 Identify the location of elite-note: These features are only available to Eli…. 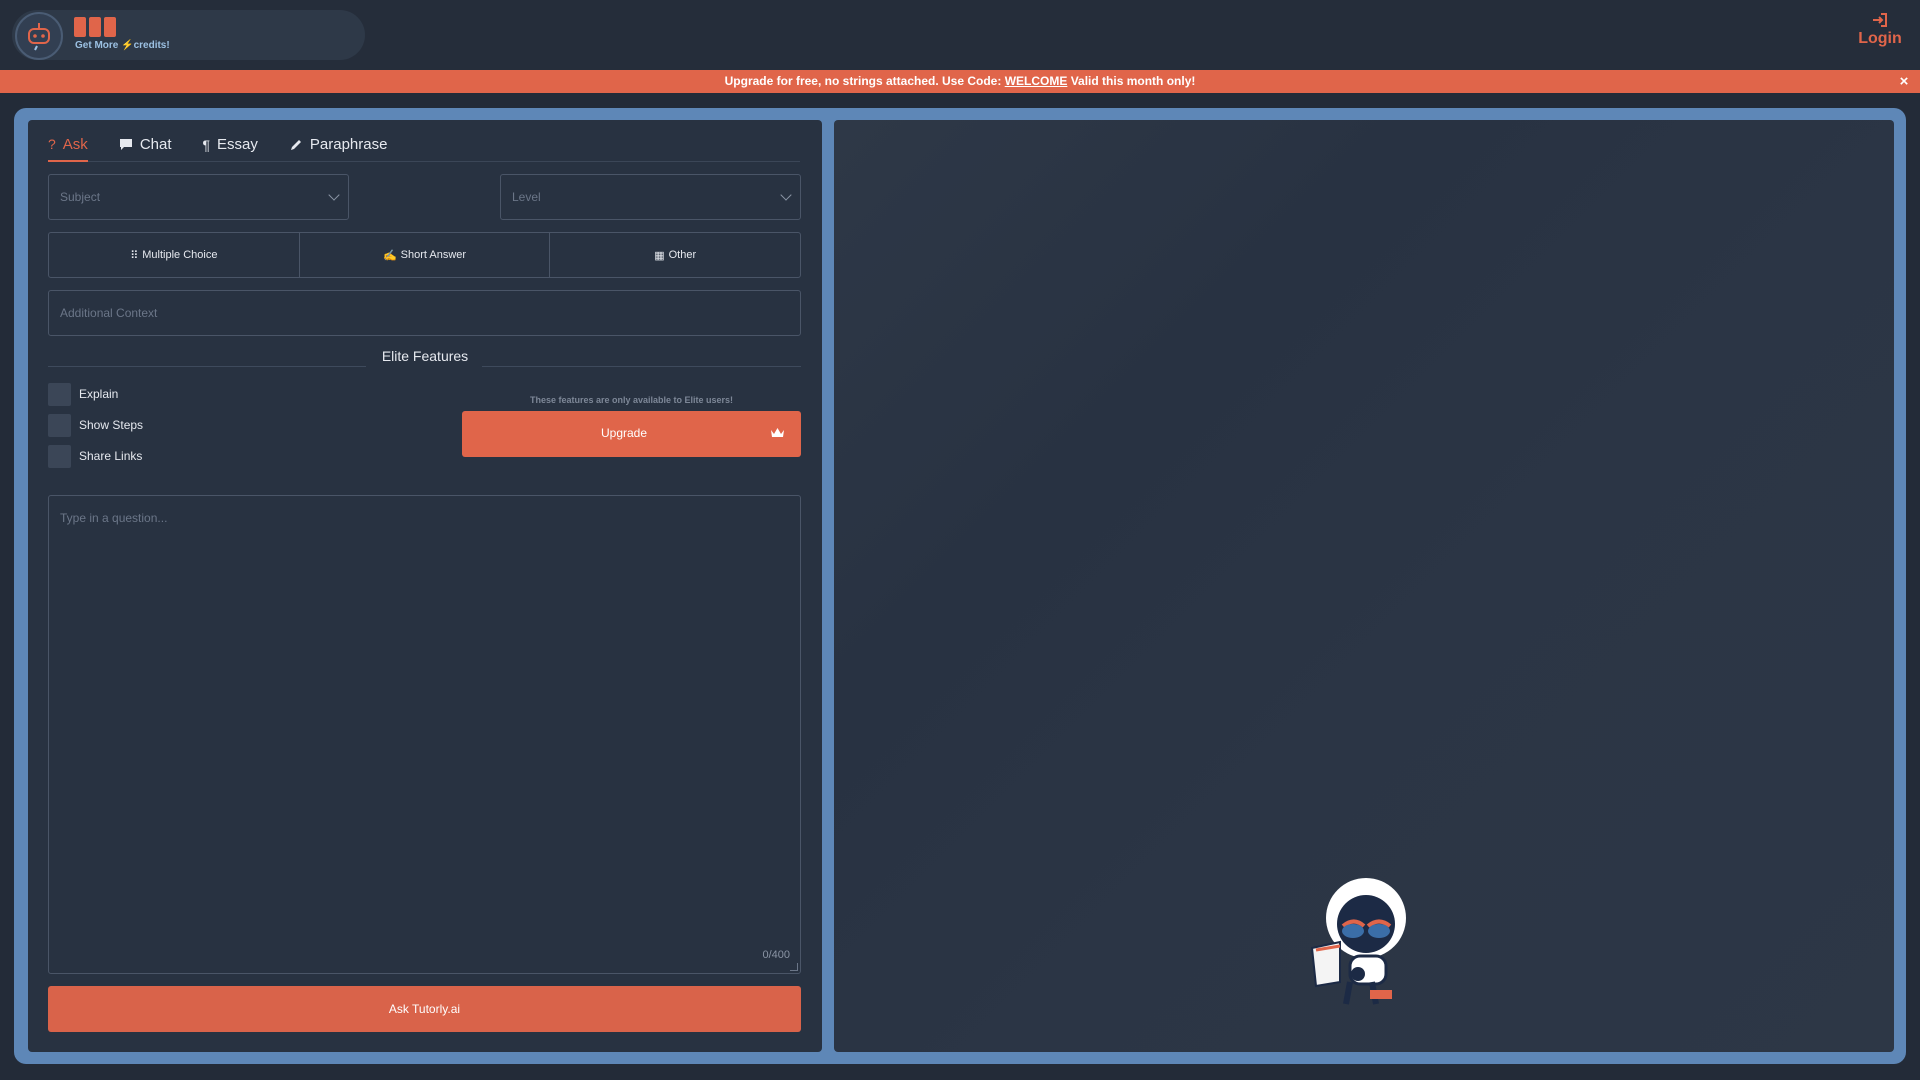
(631, 400).